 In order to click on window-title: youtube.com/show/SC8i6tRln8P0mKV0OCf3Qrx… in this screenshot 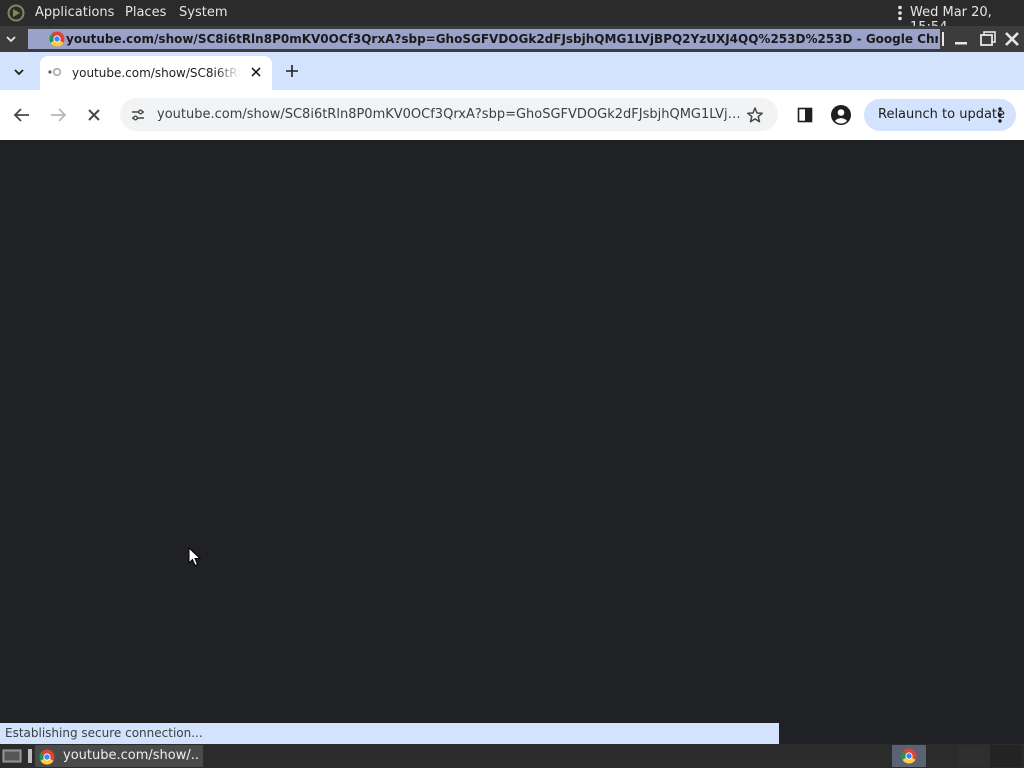, I will do `click(502, 39)`.